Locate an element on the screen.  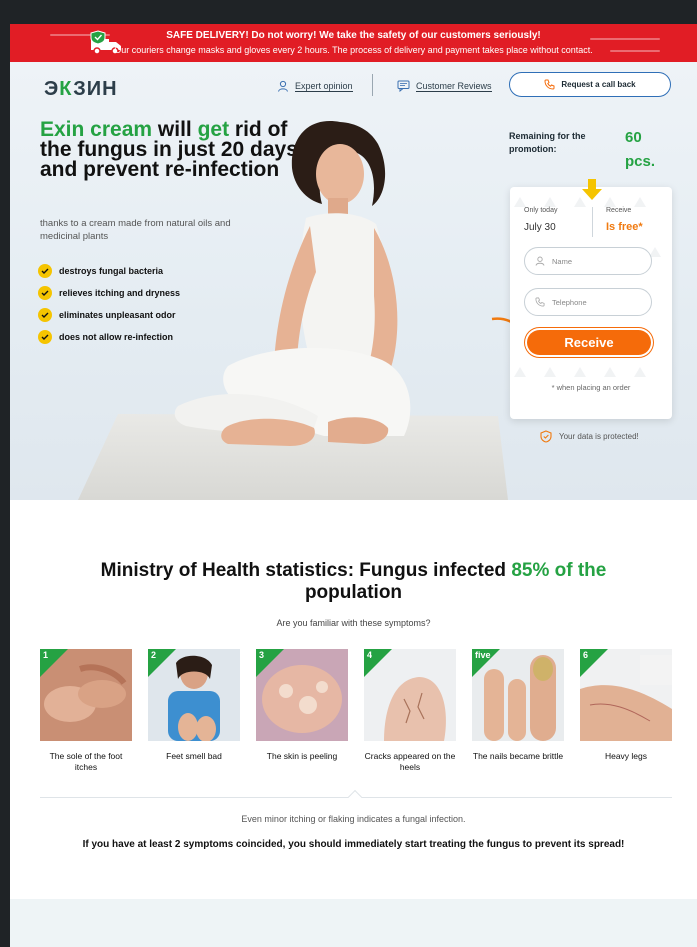
symptom-caption: Heavy legs is located at coordinates (626, 756).